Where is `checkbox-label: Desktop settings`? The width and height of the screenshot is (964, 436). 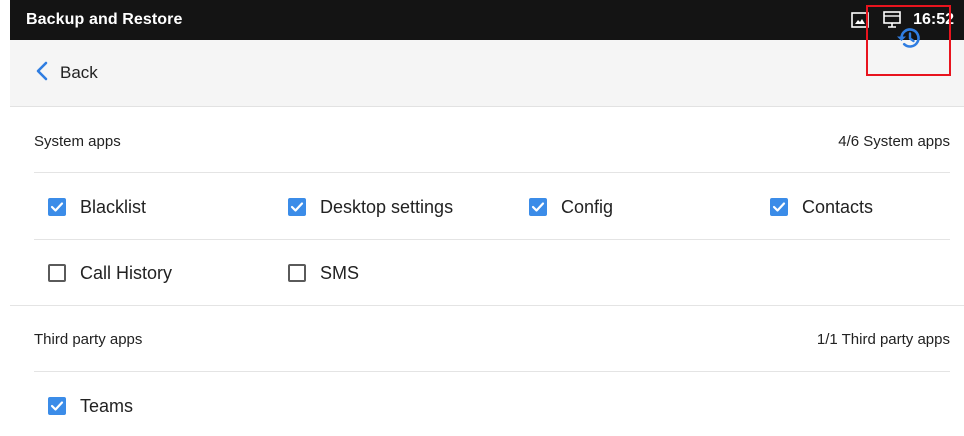 checkbox-label: Desktop settings is located at coordinates (387, 206).